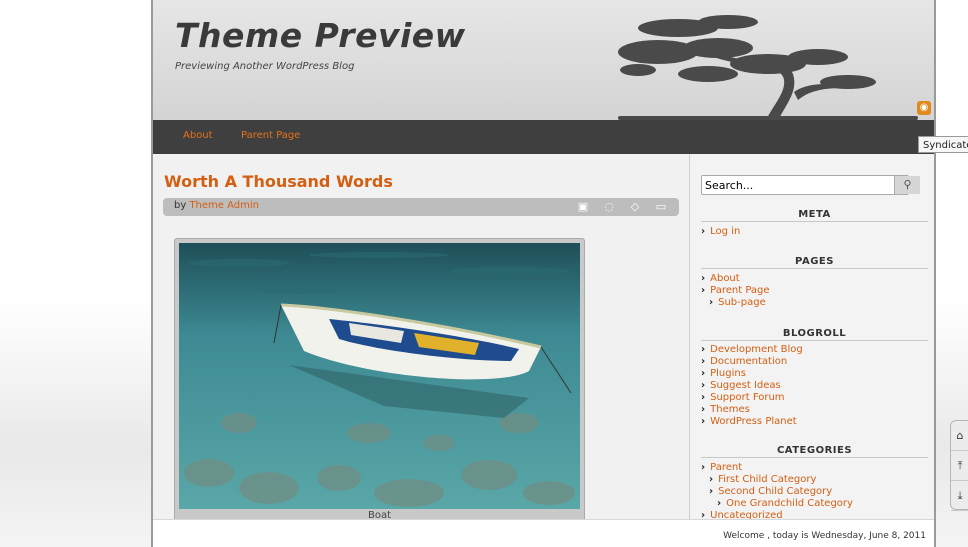 Image resolution: width=968 pixels, height=547 pixels. Describe the element at coordinates (777, 480) in the screenshot. I see `category-item: First Child Category` at that location.